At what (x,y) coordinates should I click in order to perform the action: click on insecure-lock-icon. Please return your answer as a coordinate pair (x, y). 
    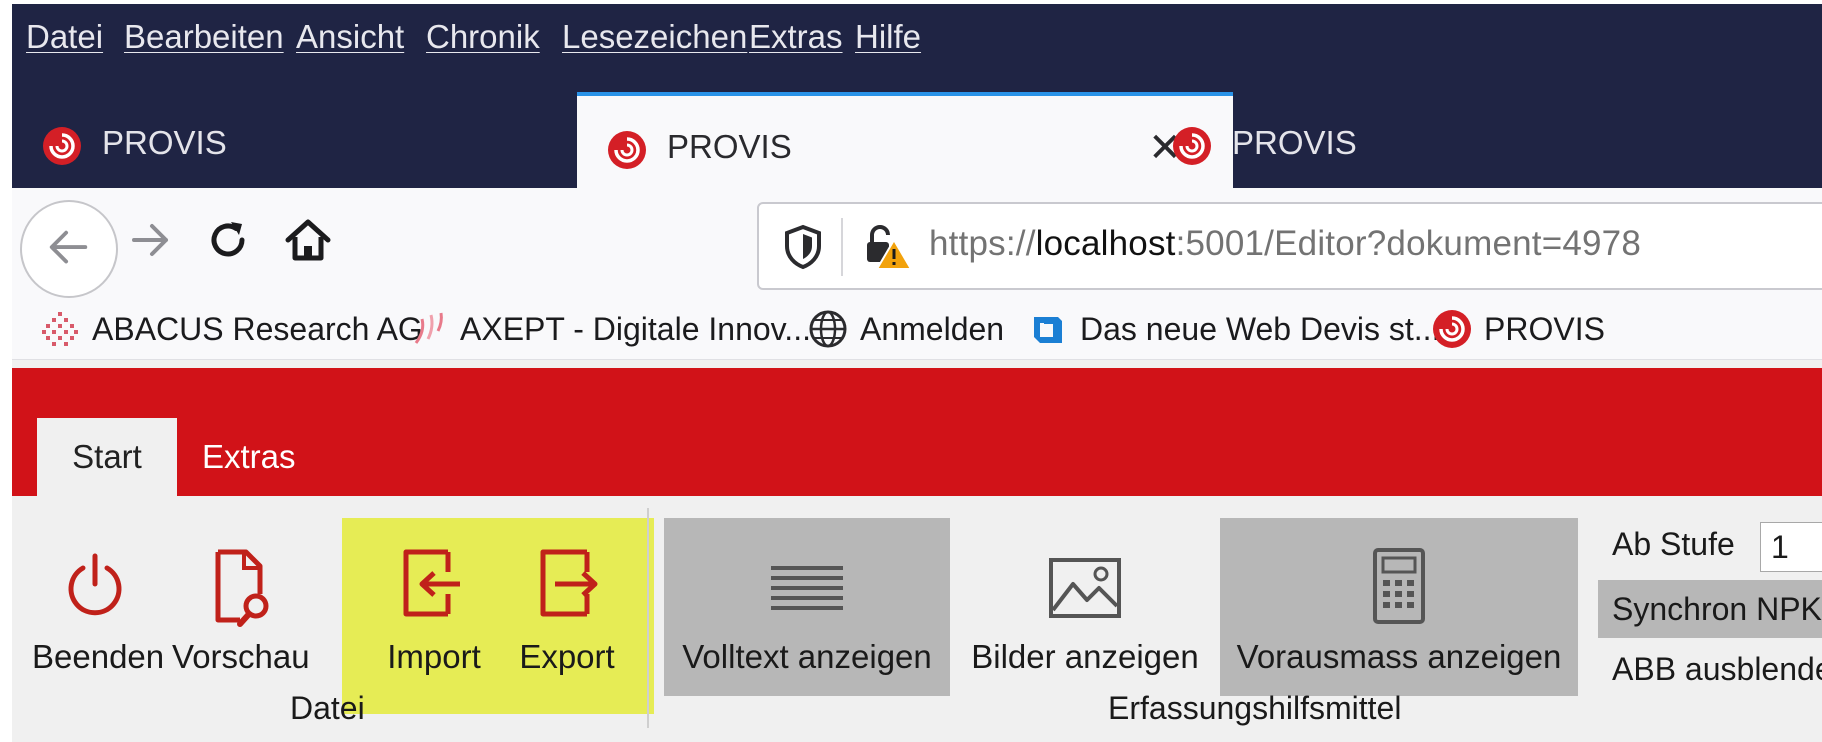
    Looking at the image, I should click on (888, 247).